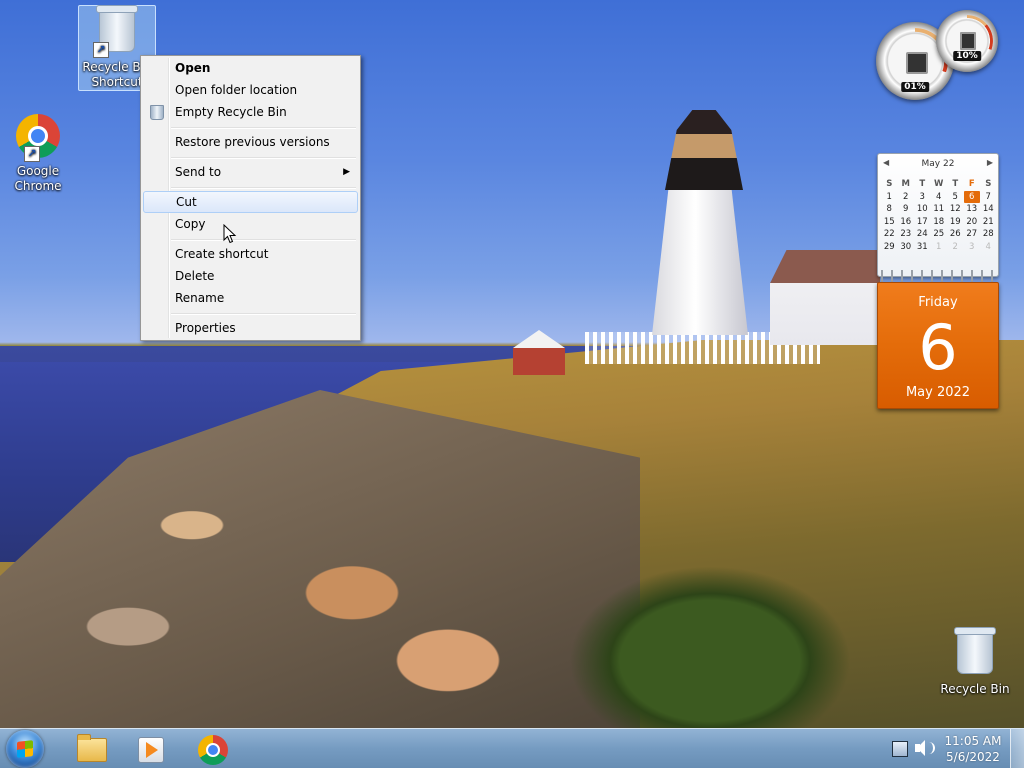 Image resolution: width=1024 pixels, height=768 pixels. What do you see at coordinates (889, 247) in the screenshot?
I see `calendar-day: 29` at bounding box center [889, 247].